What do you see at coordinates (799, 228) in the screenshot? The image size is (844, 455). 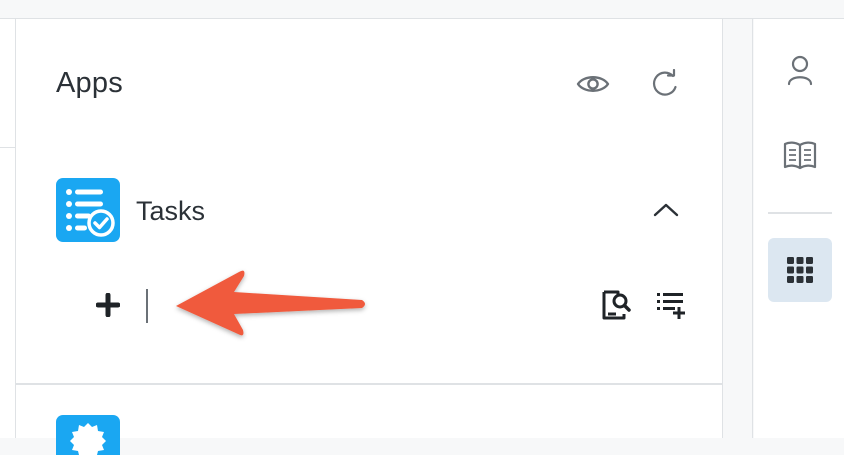 I see `right-rail` at bounding box center [799, 228].